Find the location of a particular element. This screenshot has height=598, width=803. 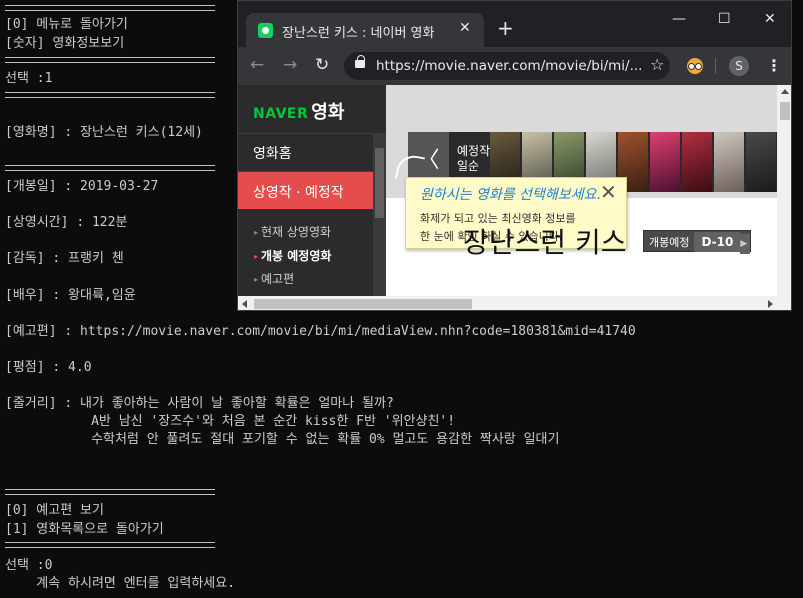

sidebar-subitem-trailer: ▸ 예고편 is located at coordinates (274, 278).